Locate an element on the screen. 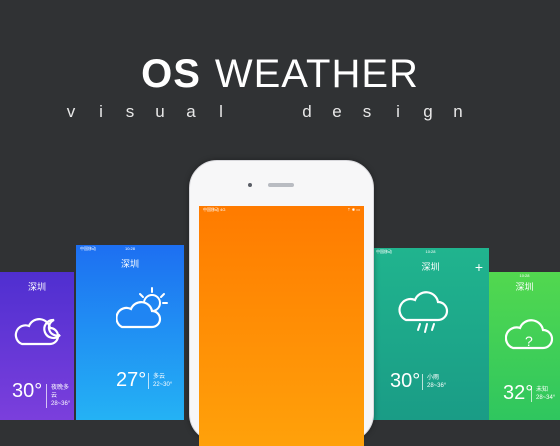 The width and height of the screenshot is (560, 446). status-icons: ⇡ ✱ ▭ is located at coordinates (353, 209).